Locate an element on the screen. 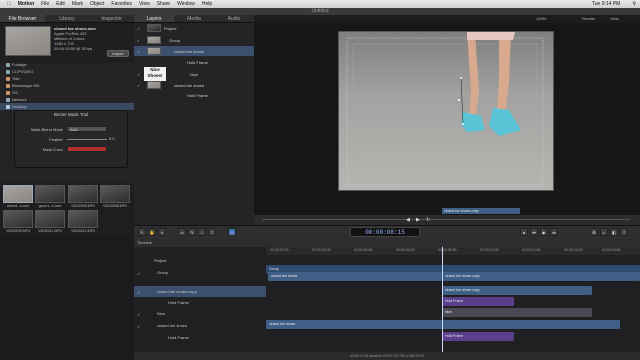  layer-row: ✓ closed toe shoes is located at coordinates (194, 85).